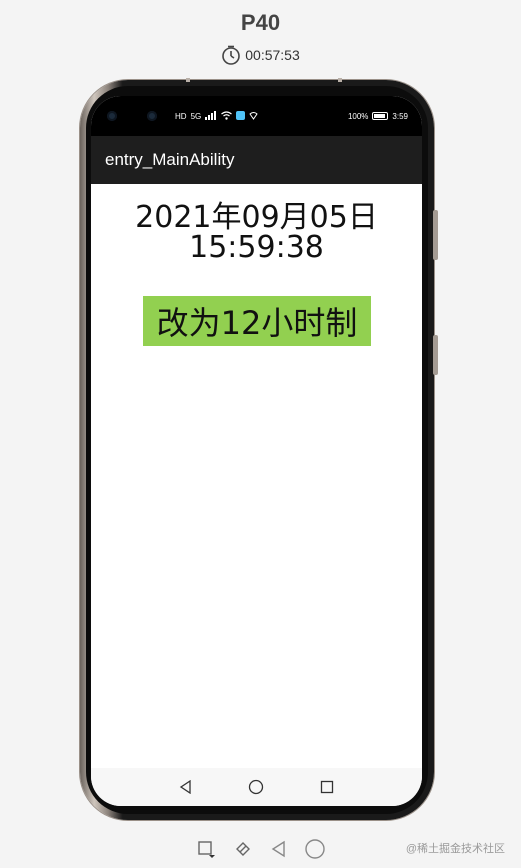 Image resolution: width=521 pixels, height=868 pixels. Describe the element at coordinates (256, 160) in the screenshot. I see `app-title-bar: entry_MainAbility` at that location.